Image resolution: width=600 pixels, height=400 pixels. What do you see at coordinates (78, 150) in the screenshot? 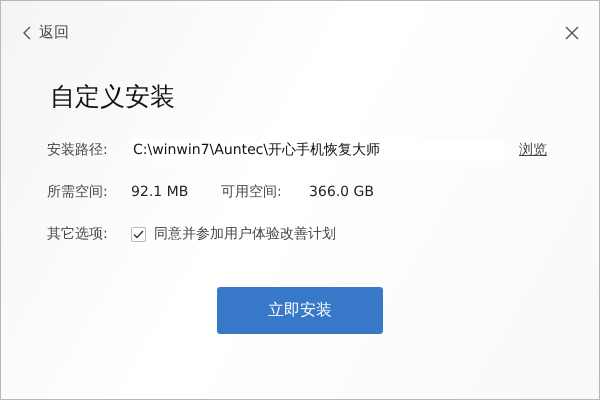
I see `field-label: 安装路径:` at bounding box center [78, 150].